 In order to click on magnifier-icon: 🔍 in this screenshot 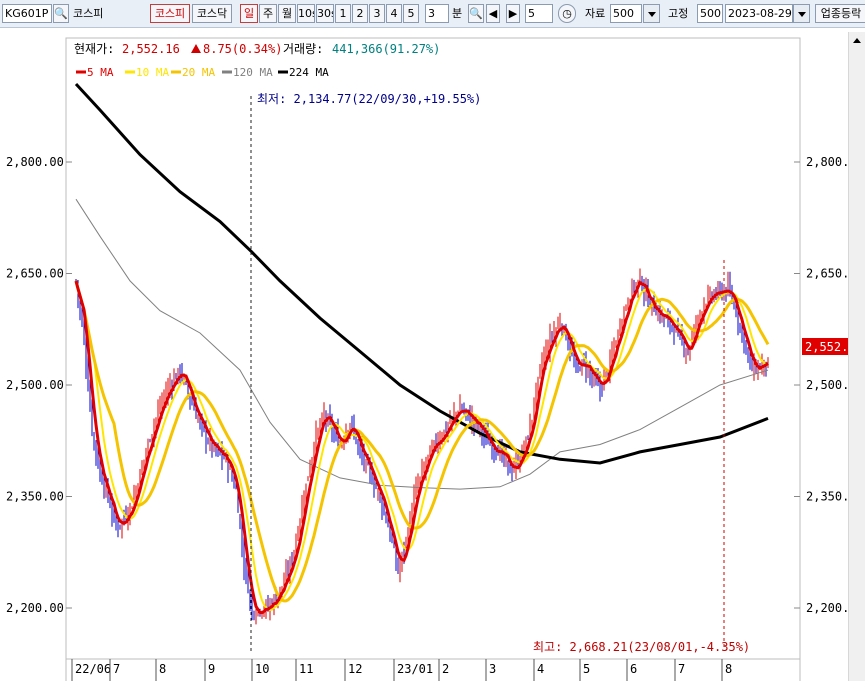, I will do `click(476, 13)`.